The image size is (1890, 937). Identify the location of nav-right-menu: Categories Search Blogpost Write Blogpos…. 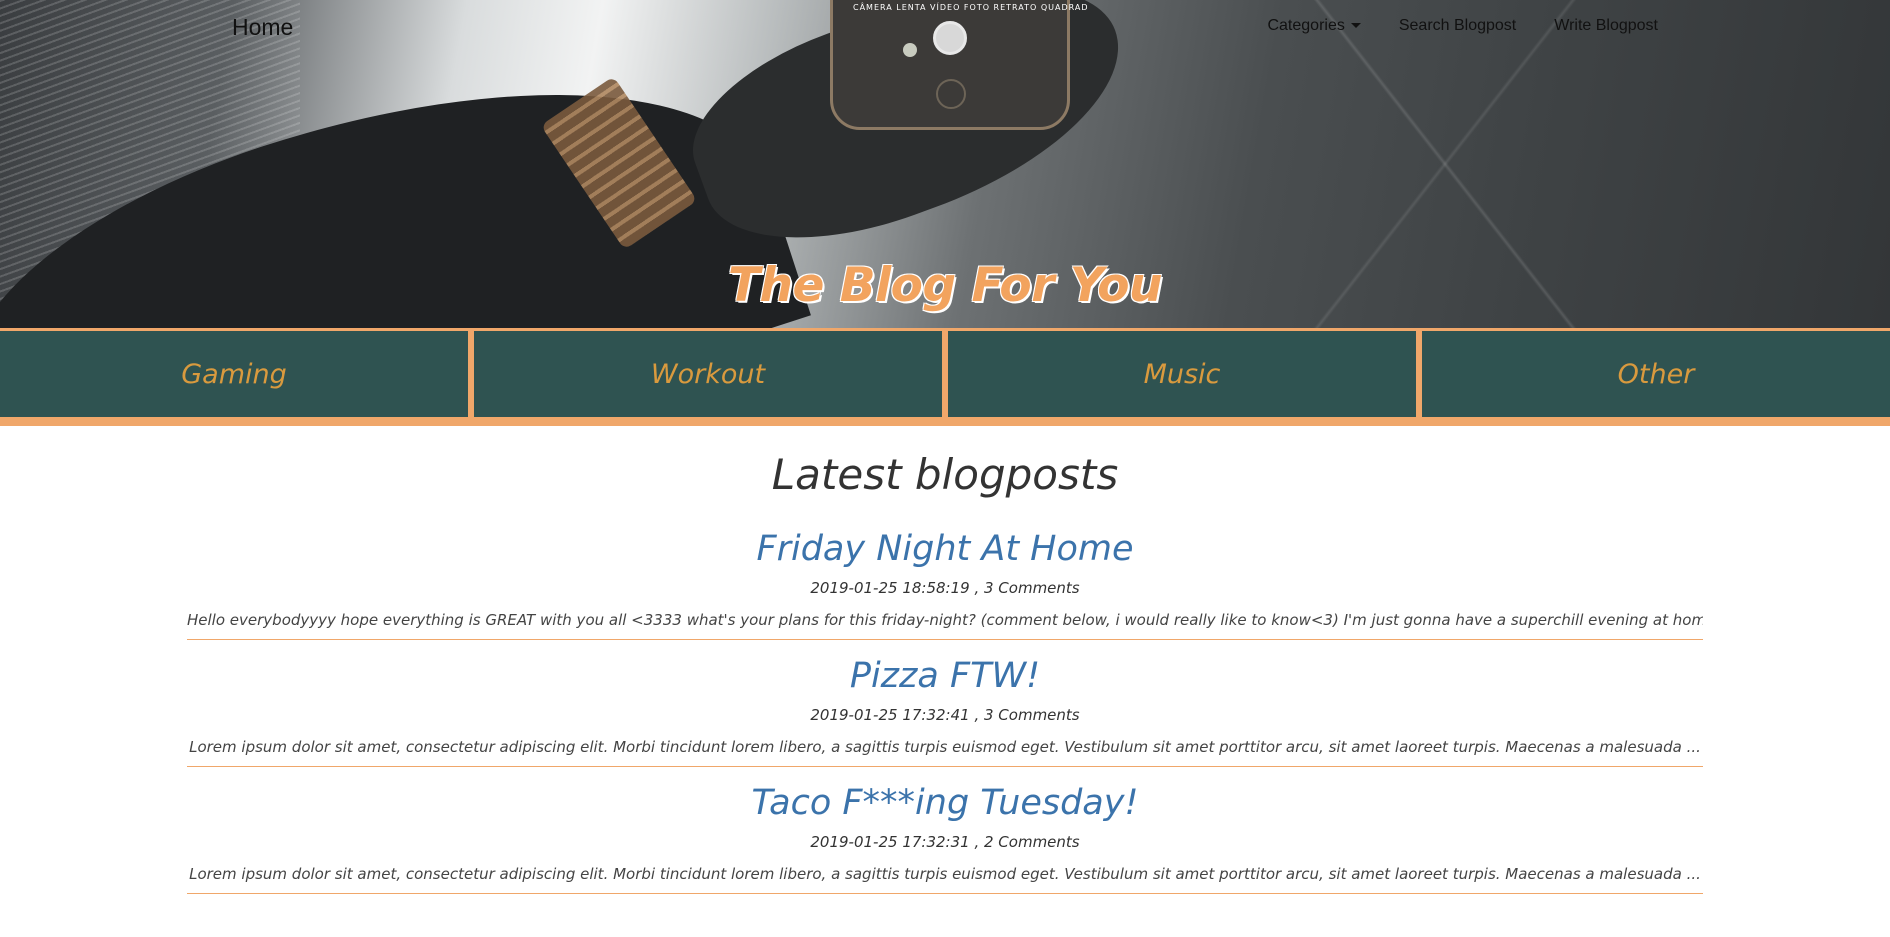
(1462, 26).